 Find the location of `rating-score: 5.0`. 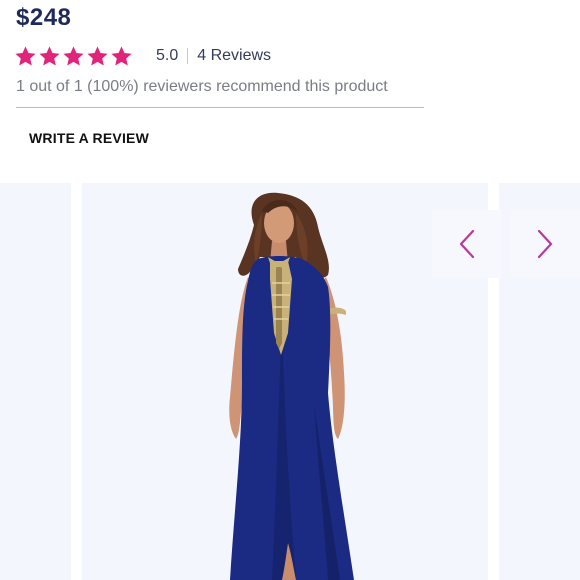

rating-score: 5.0 is located at coordinates (167, 55).